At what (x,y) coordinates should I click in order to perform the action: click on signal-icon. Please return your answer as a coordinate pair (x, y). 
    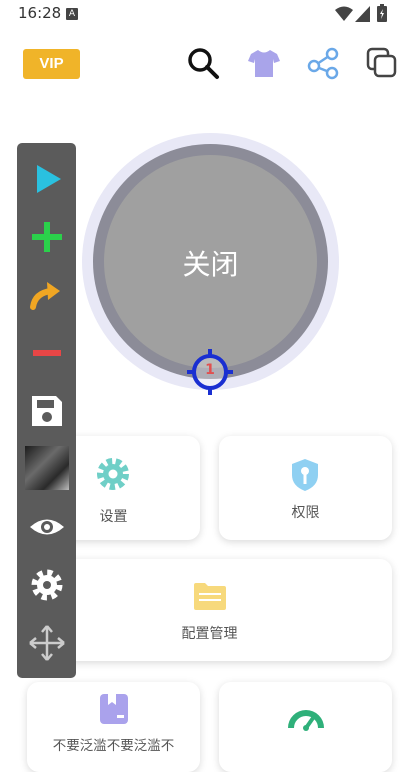
    Looking at the image, I should click on (362, 14).